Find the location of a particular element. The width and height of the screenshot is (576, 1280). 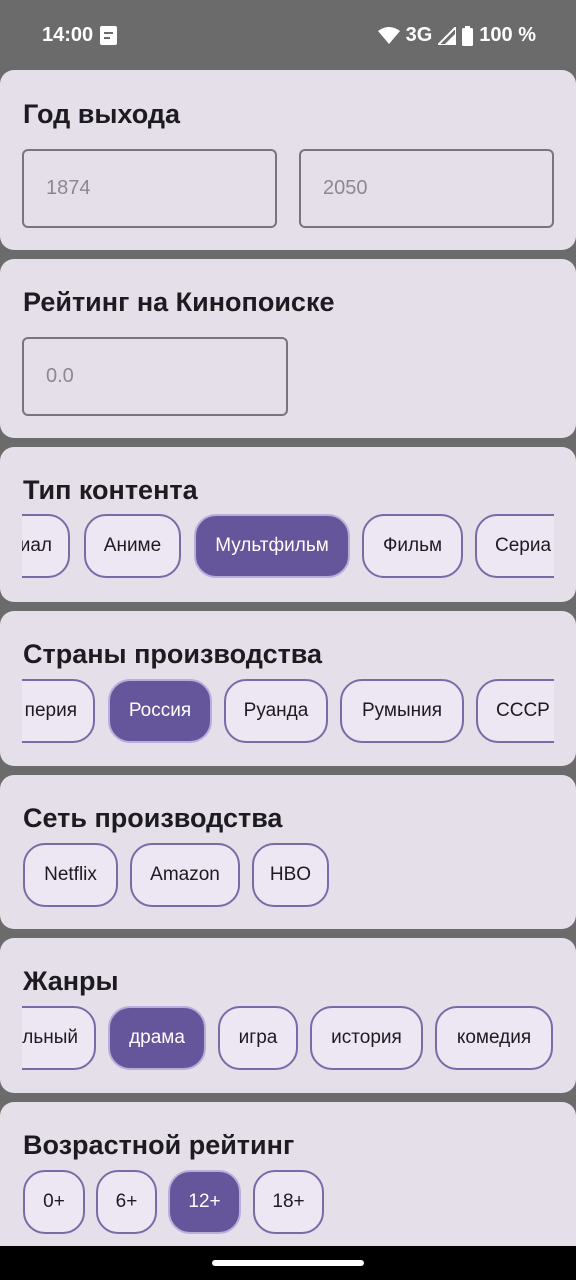

networks-chips: Netflix Amazon HBO is located at coordinates (288, 875).